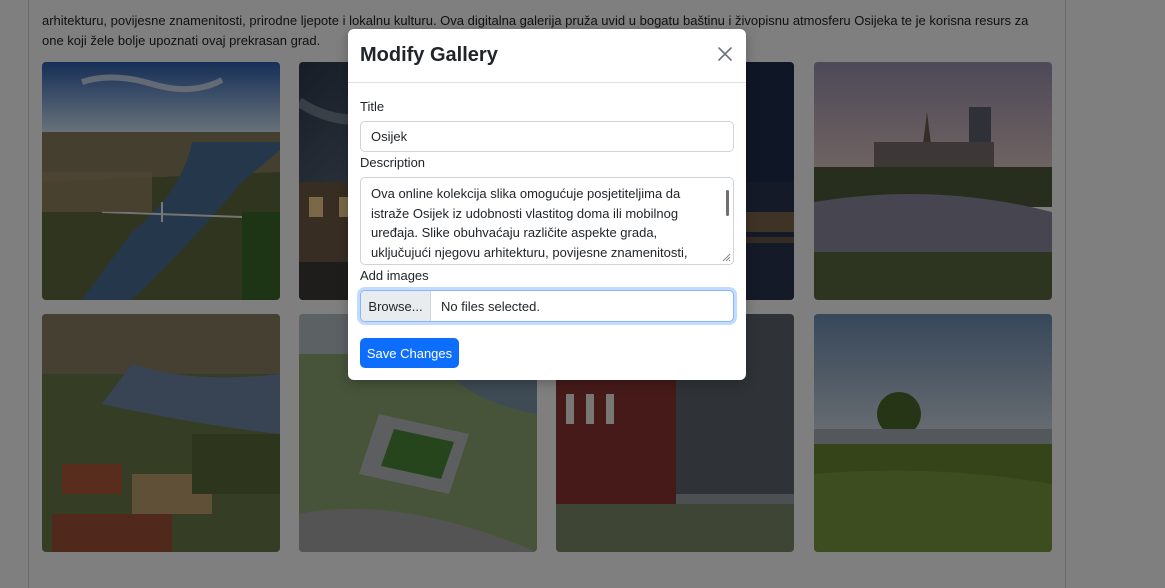 This screenshot has width=1165, height=588. Describe the element at coordinates (372, 106) in the screenshot. I see `title-label: Title` at that location.